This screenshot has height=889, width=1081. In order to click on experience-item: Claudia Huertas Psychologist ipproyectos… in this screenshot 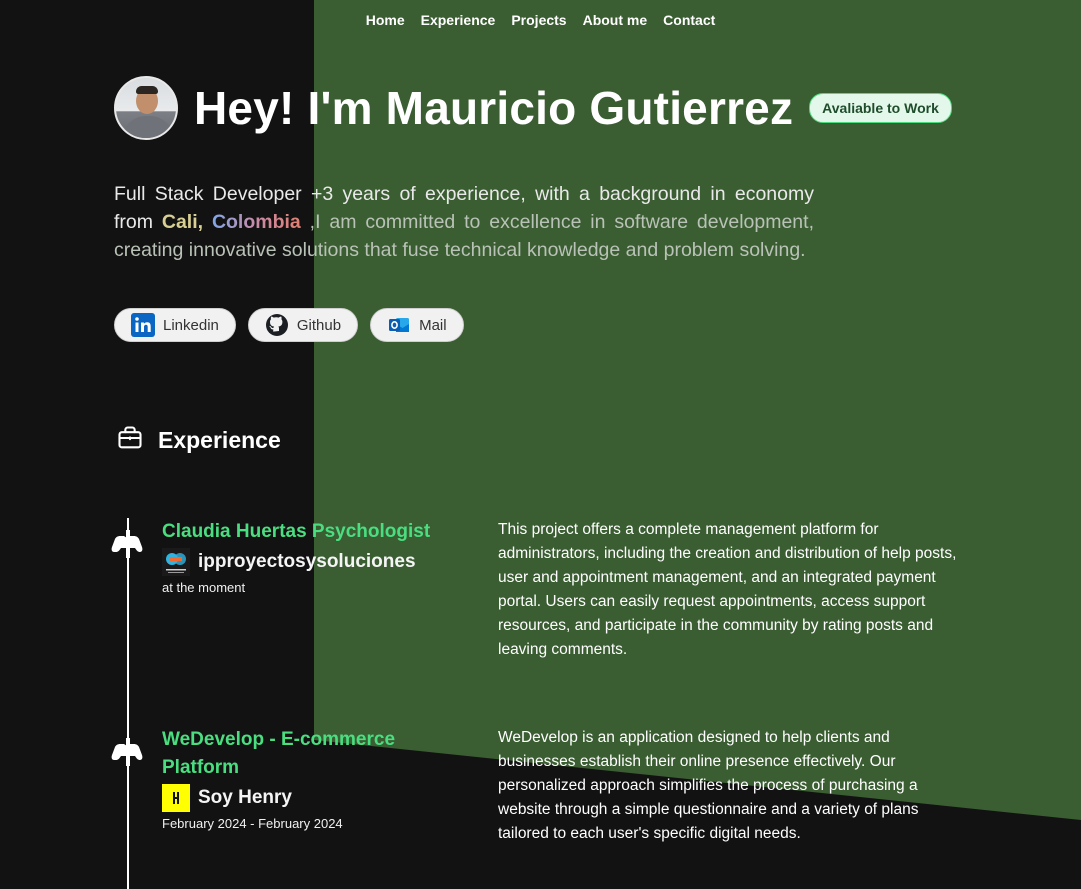, I will do `click(312, 556)`.